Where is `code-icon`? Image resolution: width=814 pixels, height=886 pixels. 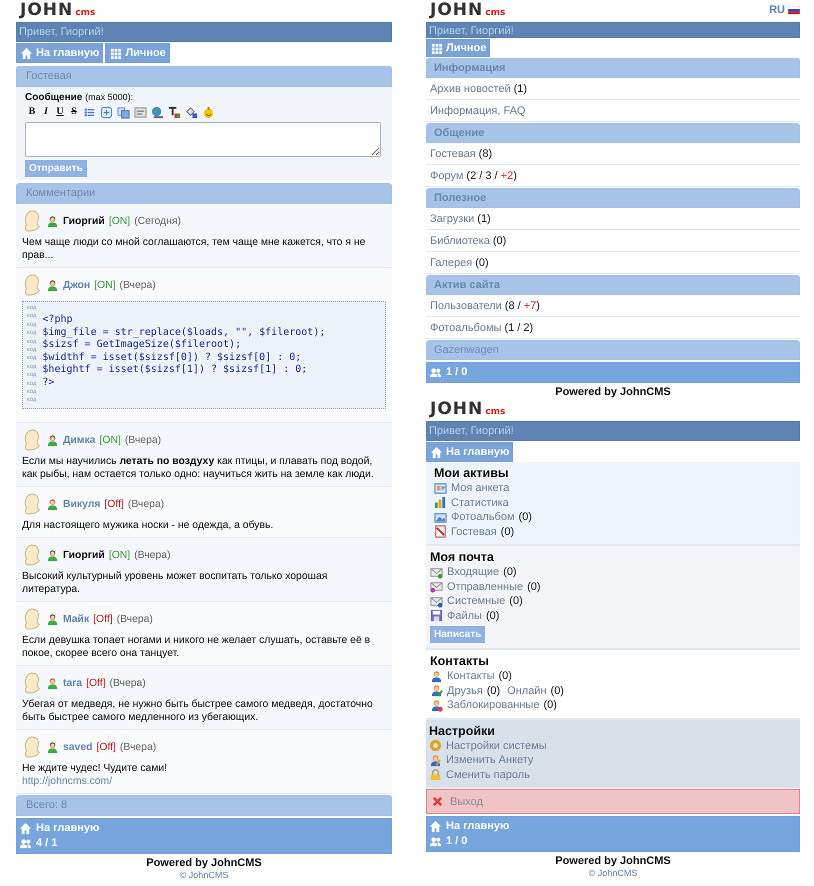
code-icon is located at coordinates (140, 112).